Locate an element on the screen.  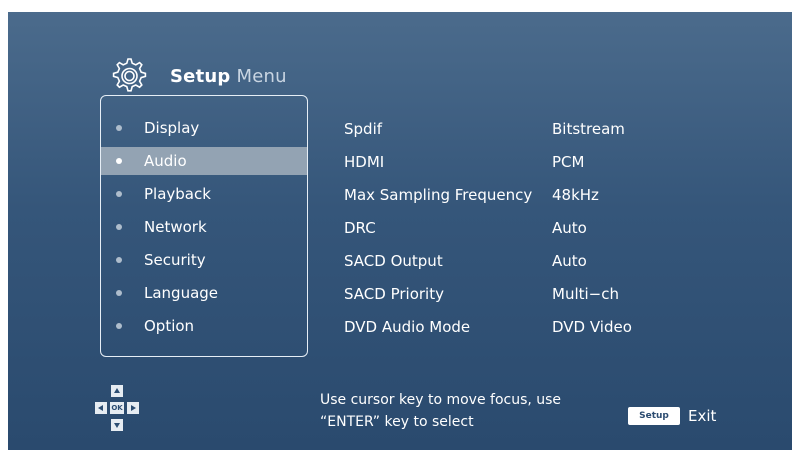
setup-key-badge: Setup is located at coordinates (654, 416).